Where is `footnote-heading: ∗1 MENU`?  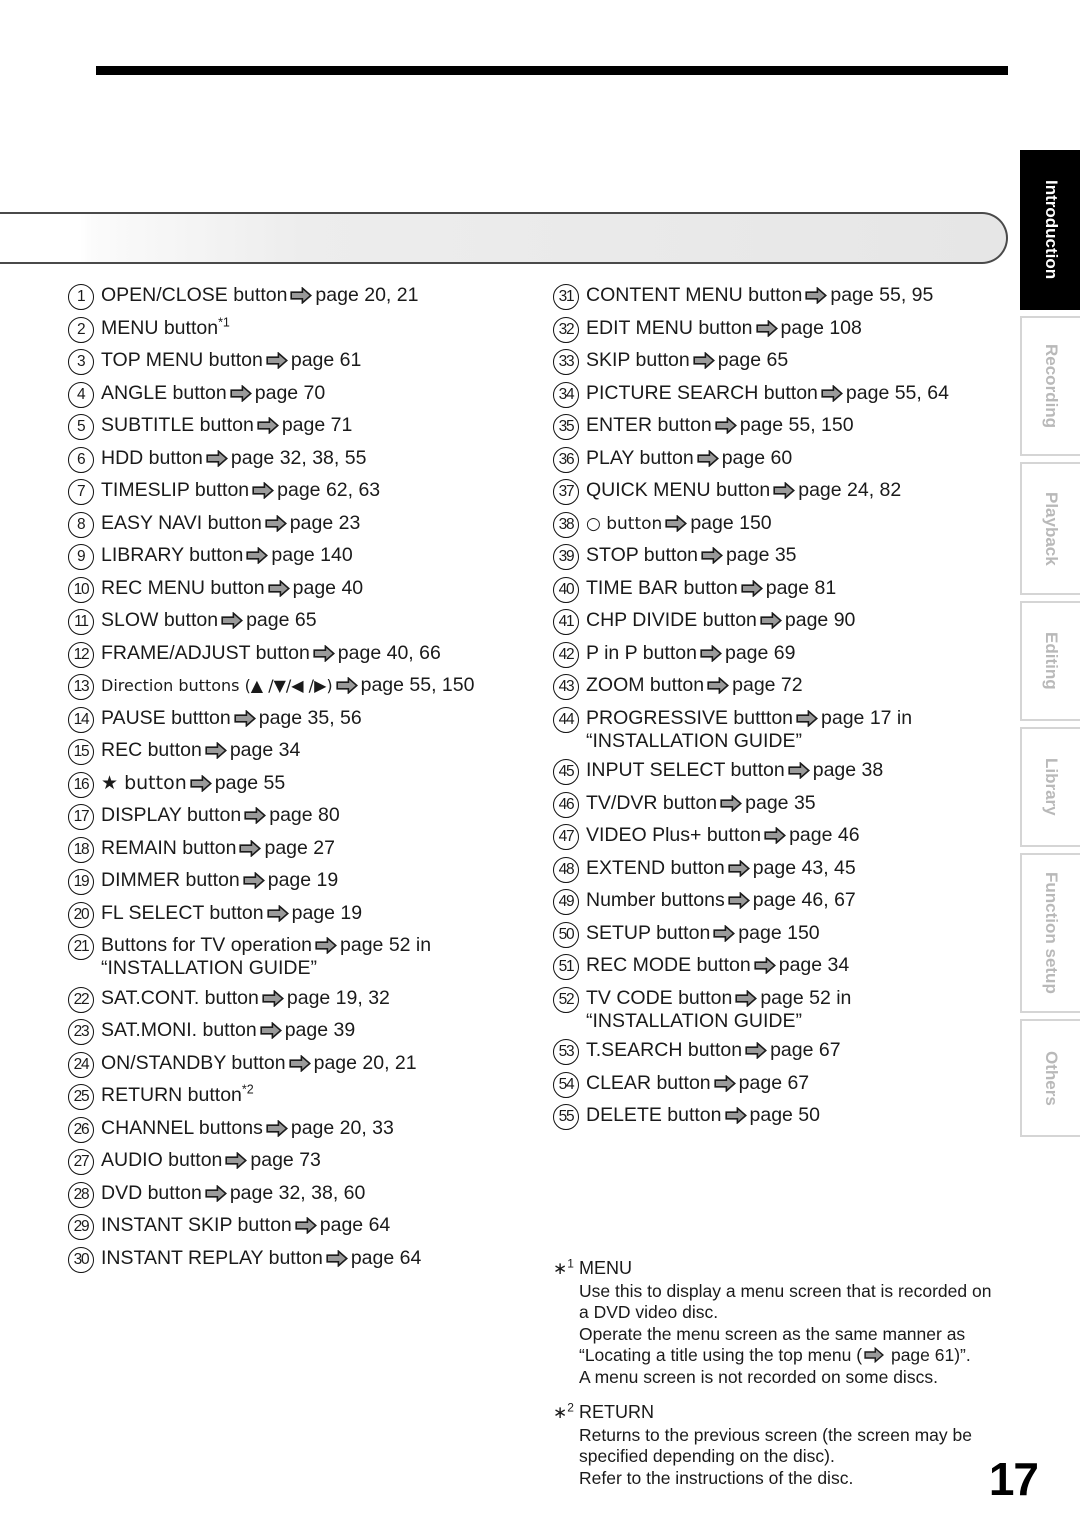 footnote-heading: ∗1 MENU is located at coordinates (783, 1268).